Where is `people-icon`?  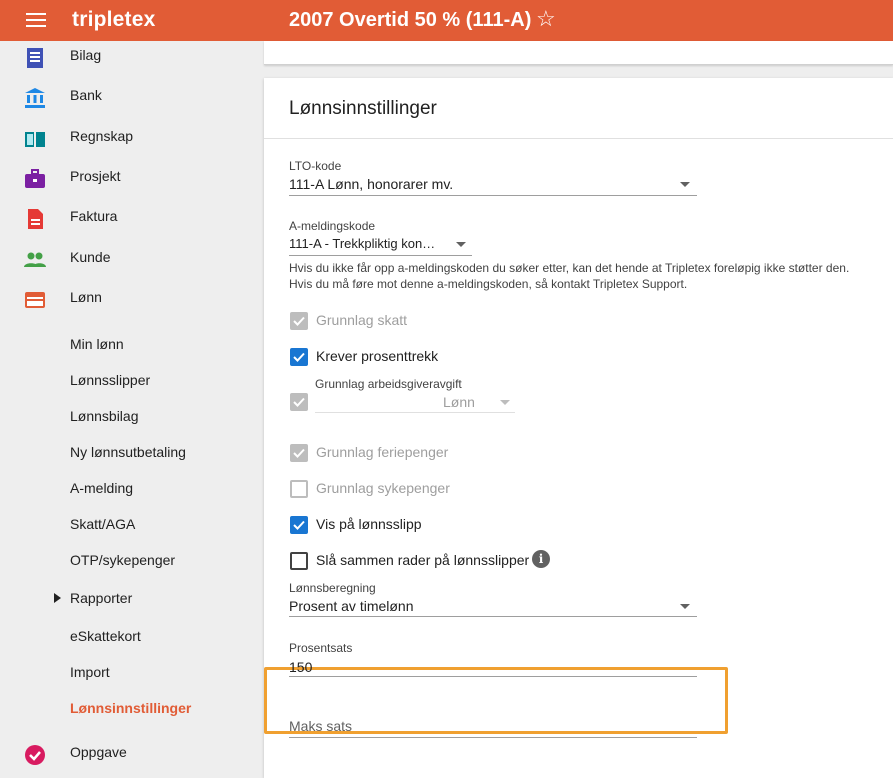 people-icon is located at coordinates (35, 259).